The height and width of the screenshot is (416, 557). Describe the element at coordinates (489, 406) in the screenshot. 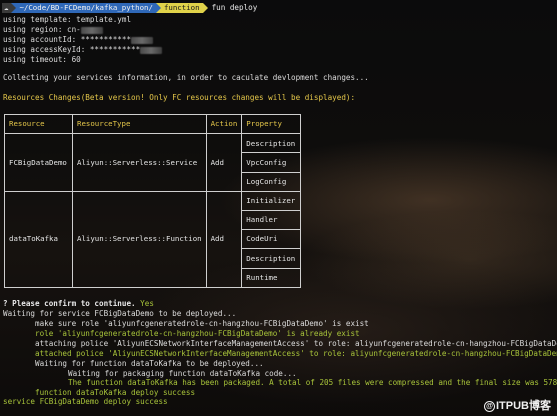

I see `at-icon: @` at that location.